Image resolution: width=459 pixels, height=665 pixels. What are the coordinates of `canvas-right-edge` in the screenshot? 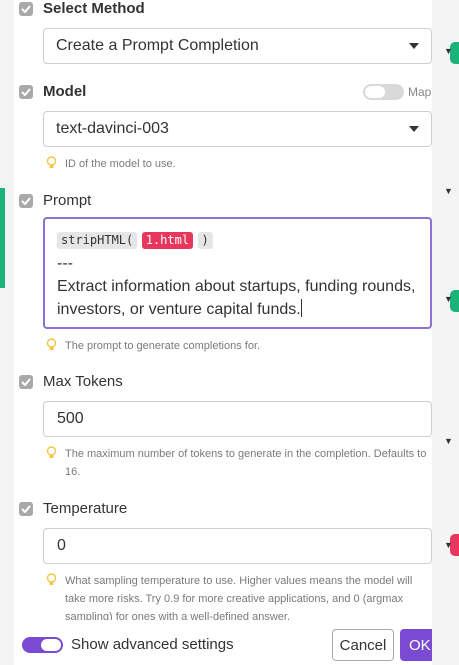 It's located at (445, 332).